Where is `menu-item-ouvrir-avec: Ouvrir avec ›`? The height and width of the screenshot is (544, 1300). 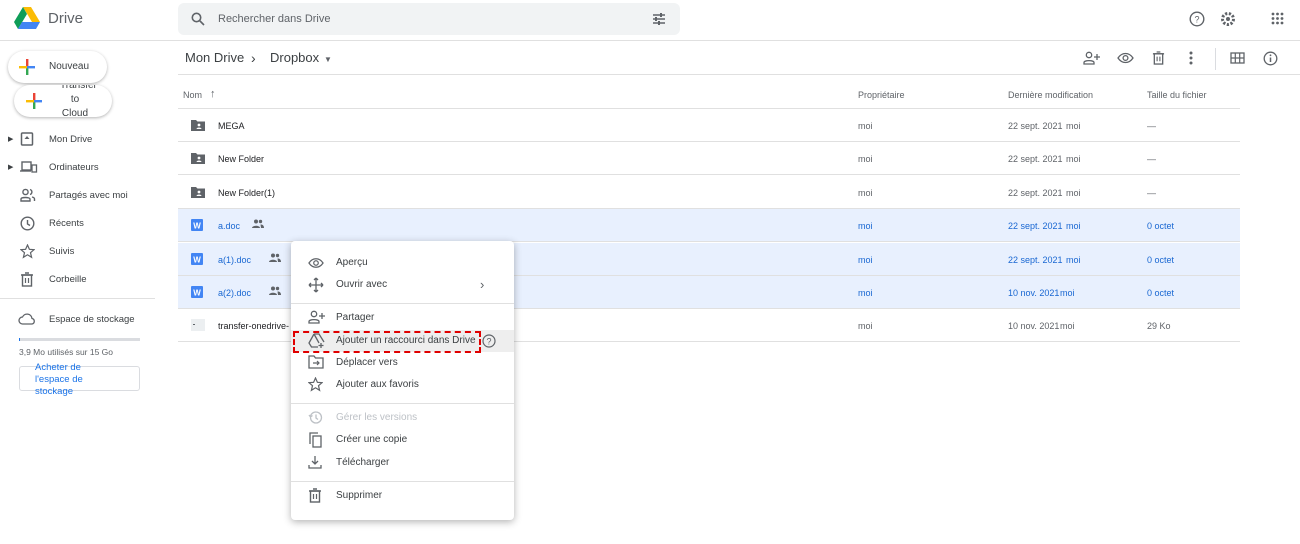
menu-item-ouvrir-avec: Ouvrir avec › is located at coordinates (402, 285).